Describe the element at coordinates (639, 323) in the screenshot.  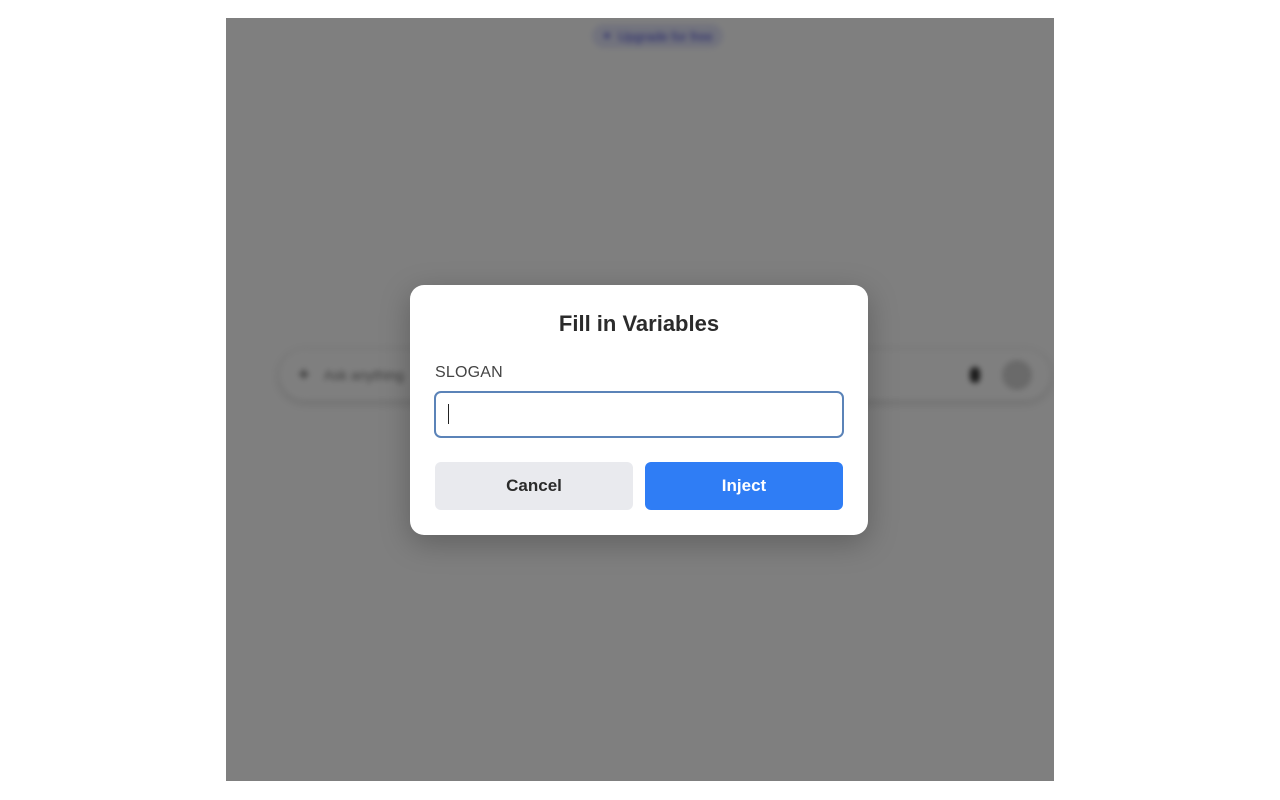
I see `dialog-title: Fill in Variables` at that location.